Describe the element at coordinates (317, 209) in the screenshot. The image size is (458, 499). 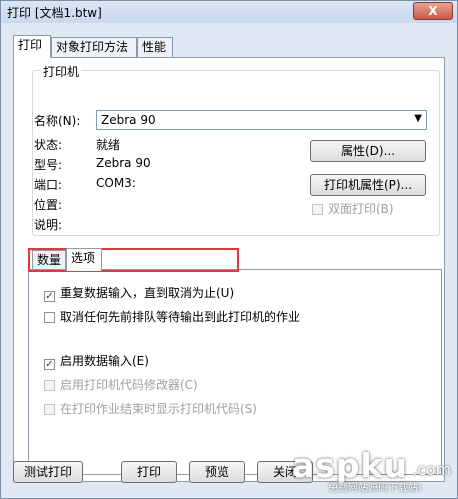
I see `duplex-checkbox` at that location.